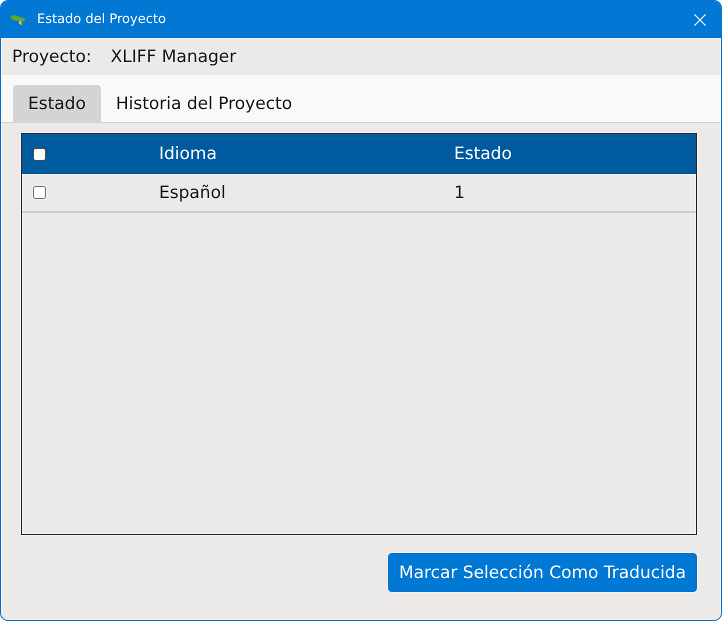 This screenshot has width=722, height=621. What do you see at coordinates (188, 154) in the screenshot?
I see `column-header: Idioma` at bounding box center [188, 154].